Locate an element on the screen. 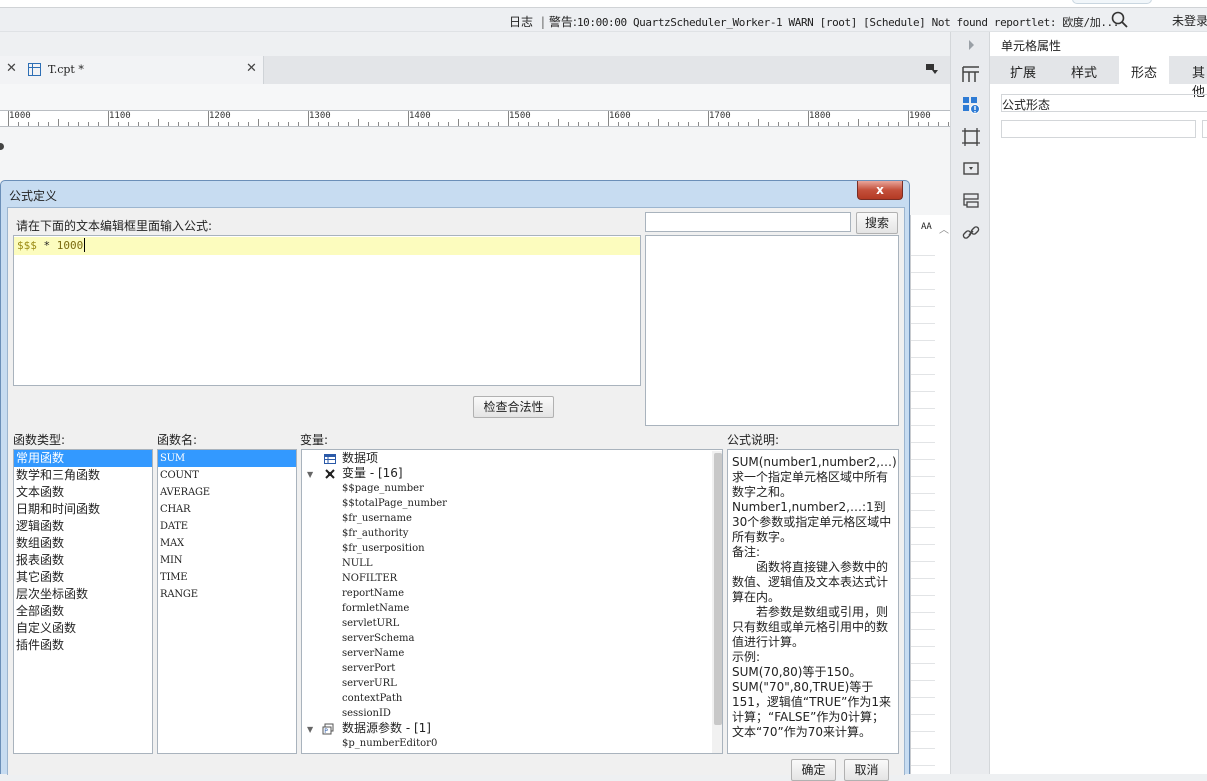 The height and width of the screenshot is (781, 1207). scroll-up-icon: ︿ is located at coordinates (944, 228).